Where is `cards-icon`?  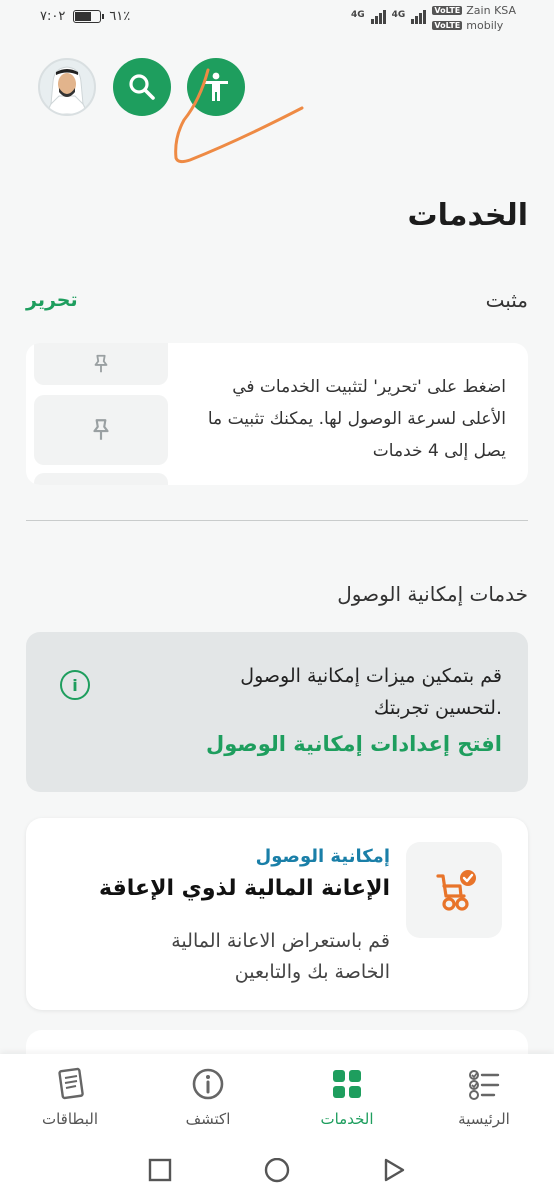
cards-icon is located at coordinates (71, 1083).